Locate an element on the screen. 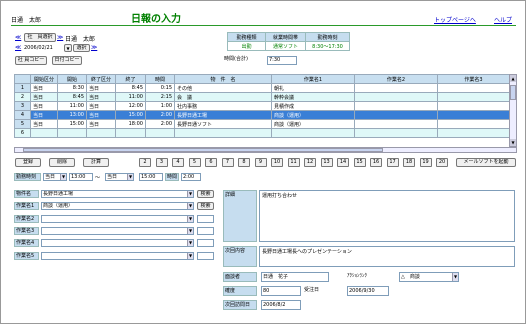 The height and width of the screenshot is (324, 526). table-cell: 11:00 is located at coordinates (72, 106).